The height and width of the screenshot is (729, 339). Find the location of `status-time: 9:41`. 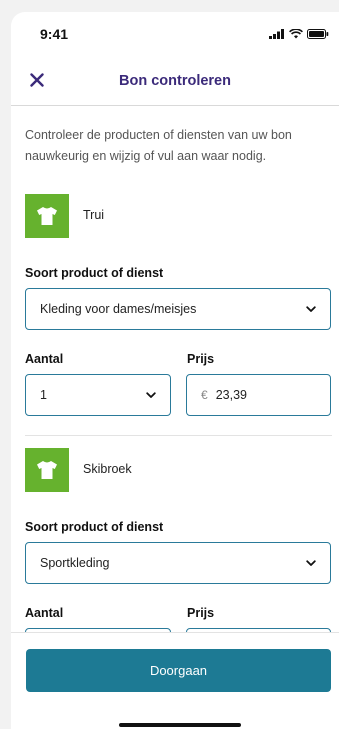

status-time: 9:41 is located at coordinates (54, 34).